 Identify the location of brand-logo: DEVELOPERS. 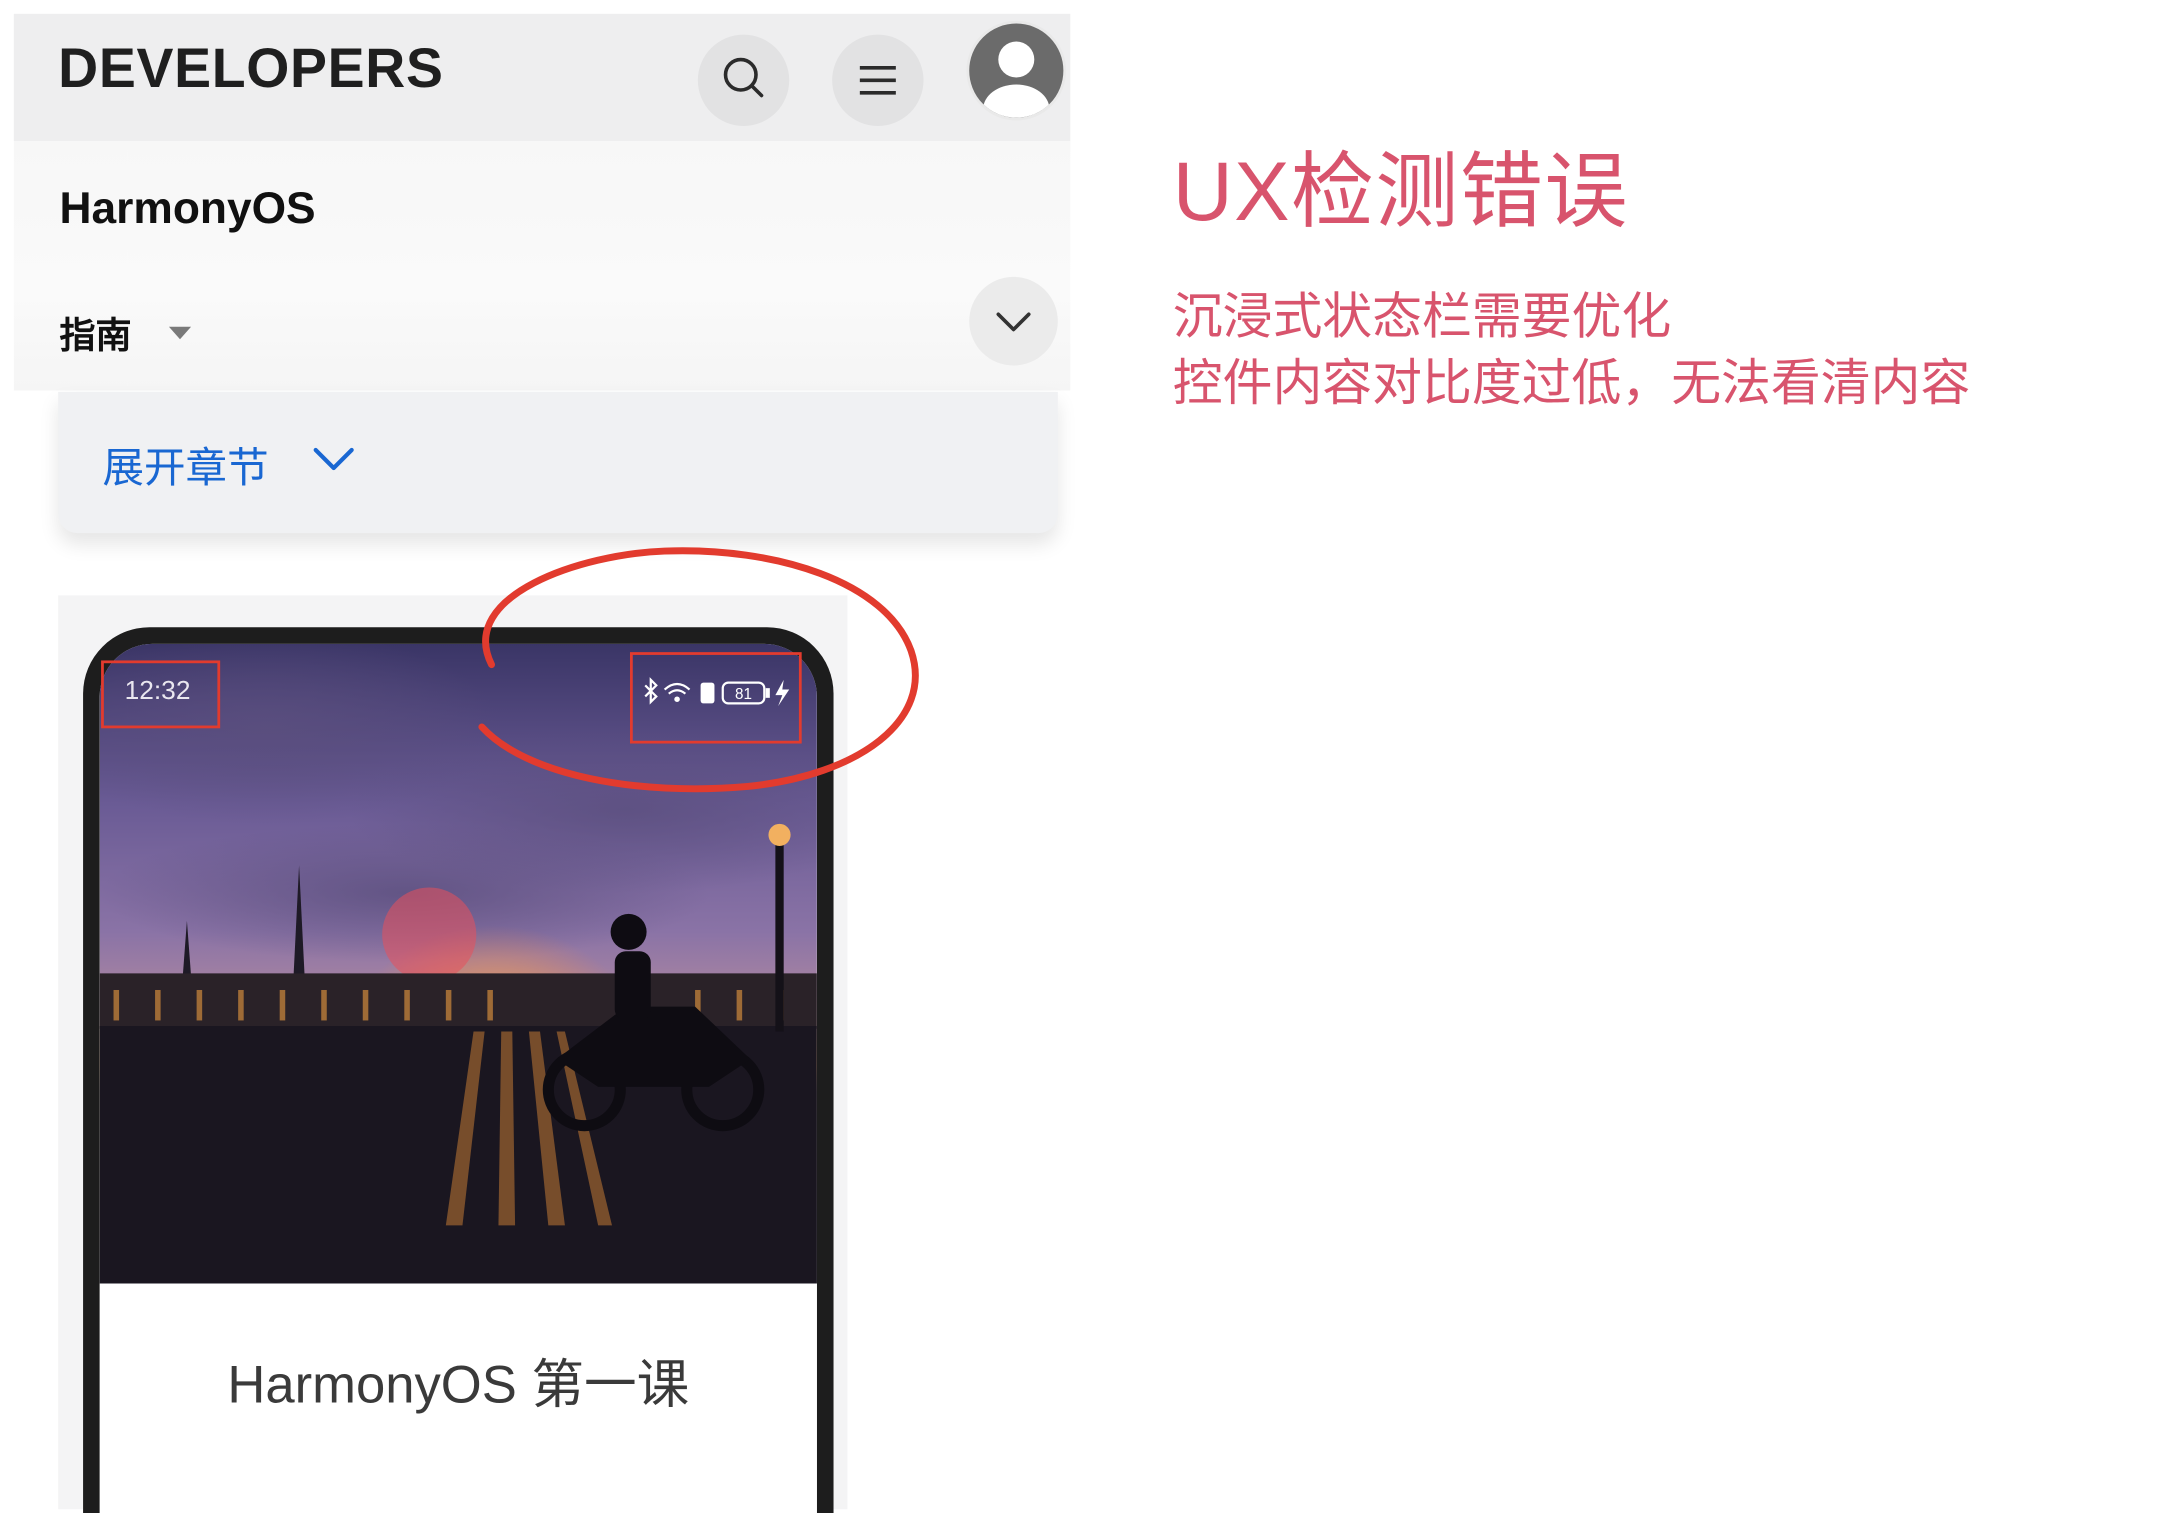
(250, 70).